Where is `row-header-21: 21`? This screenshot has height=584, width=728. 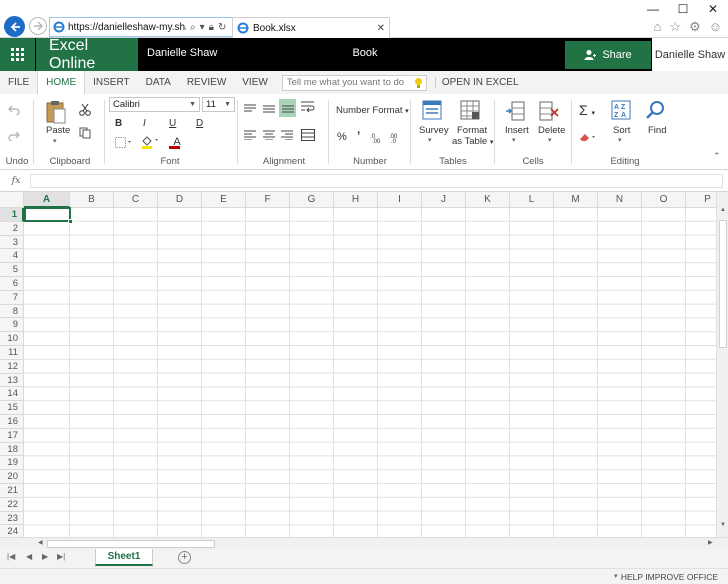 row-header-21: 21 is located at coordinates (12, 491).